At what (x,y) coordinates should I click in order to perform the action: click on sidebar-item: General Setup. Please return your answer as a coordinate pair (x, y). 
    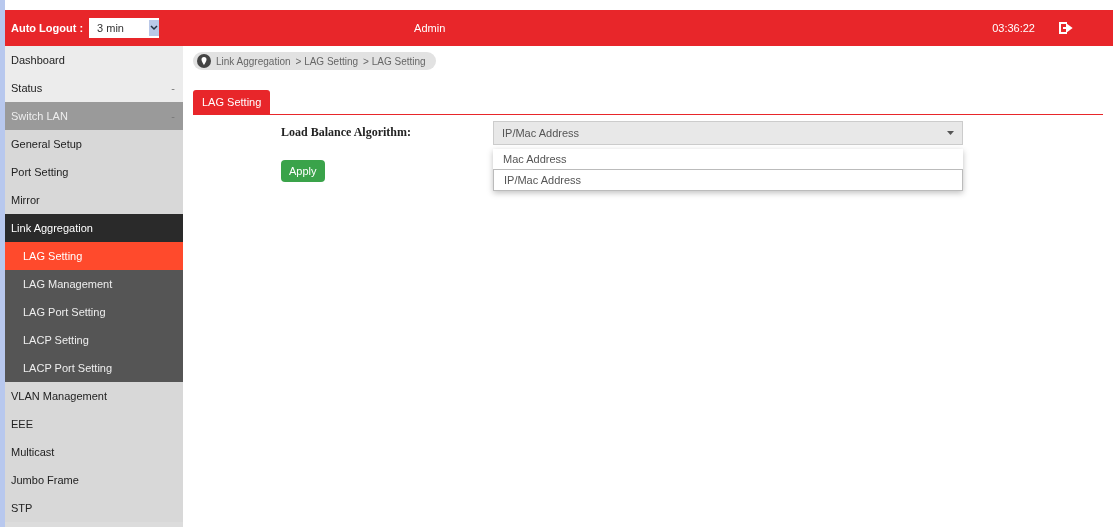
    Looking at the image, I should click on (94, 144).